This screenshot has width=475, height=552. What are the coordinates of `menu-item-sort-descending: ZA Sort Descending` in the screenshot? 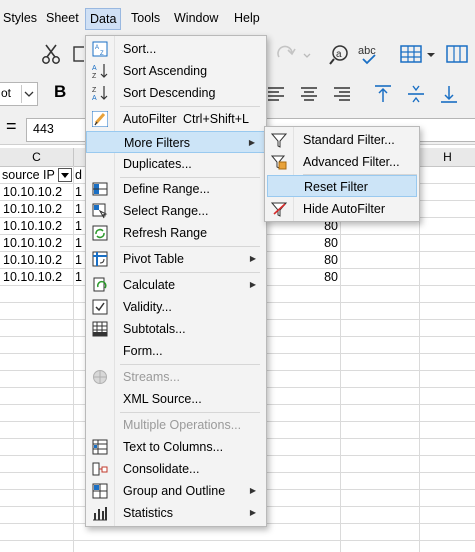 It's located at (176, 93).